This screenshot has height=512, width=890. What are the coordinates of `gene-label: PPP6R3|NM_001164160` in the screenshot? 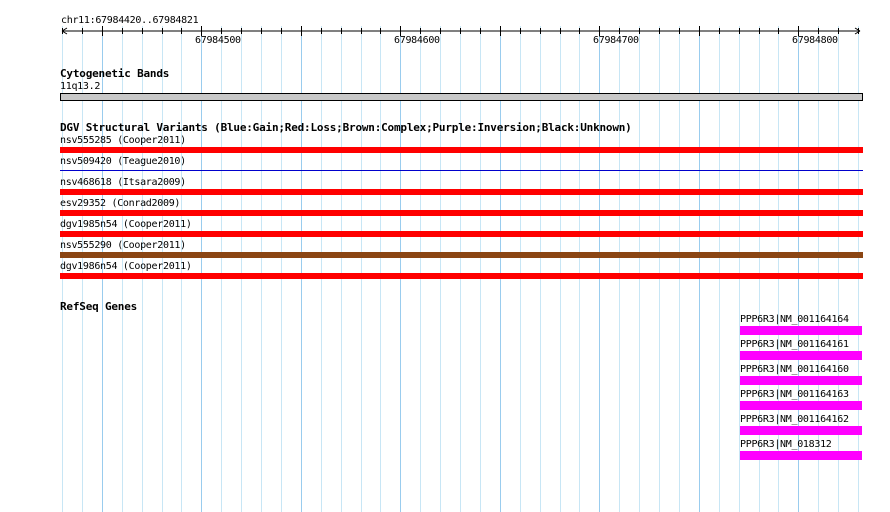 It's located at (794, 369).